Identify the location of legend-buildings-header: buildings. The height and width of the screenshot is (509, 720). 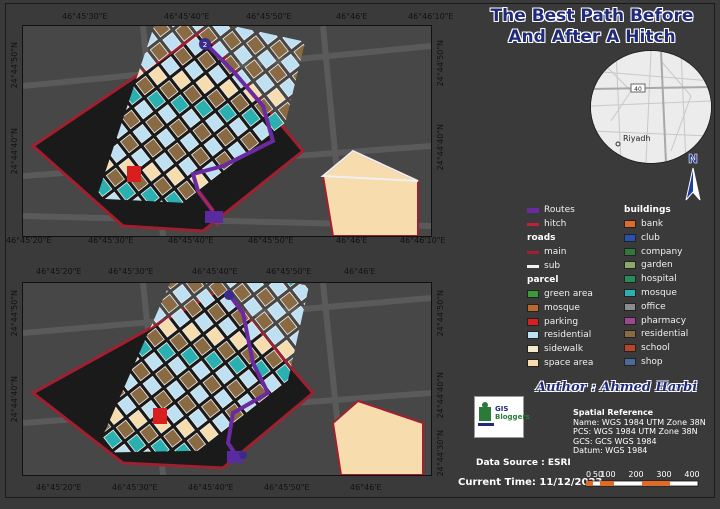
(647, 210).